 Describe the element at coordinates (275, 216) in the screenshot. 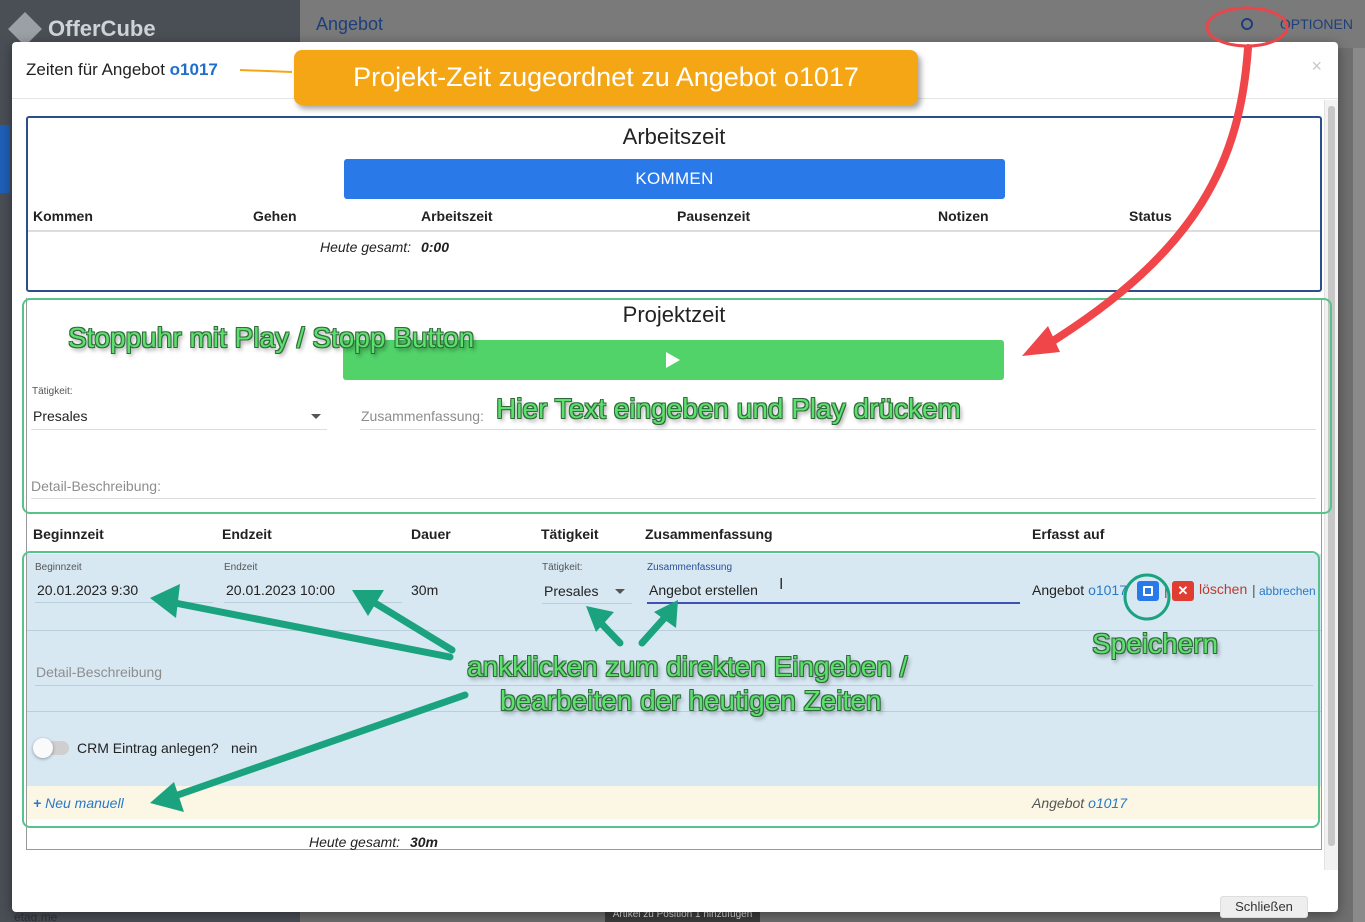

I see `col-gehen: Gehen` at that location.